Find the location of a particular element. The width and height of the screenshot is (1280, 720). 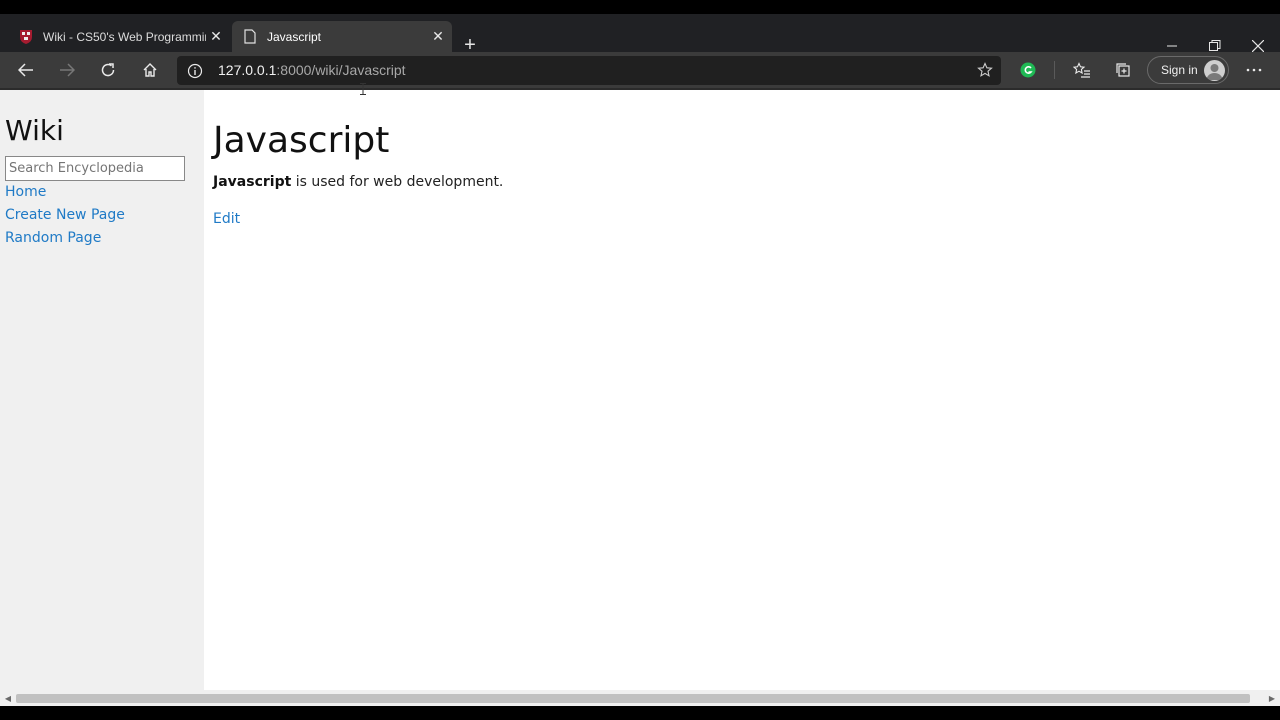

page-icon is located at coordinates (250, 37).